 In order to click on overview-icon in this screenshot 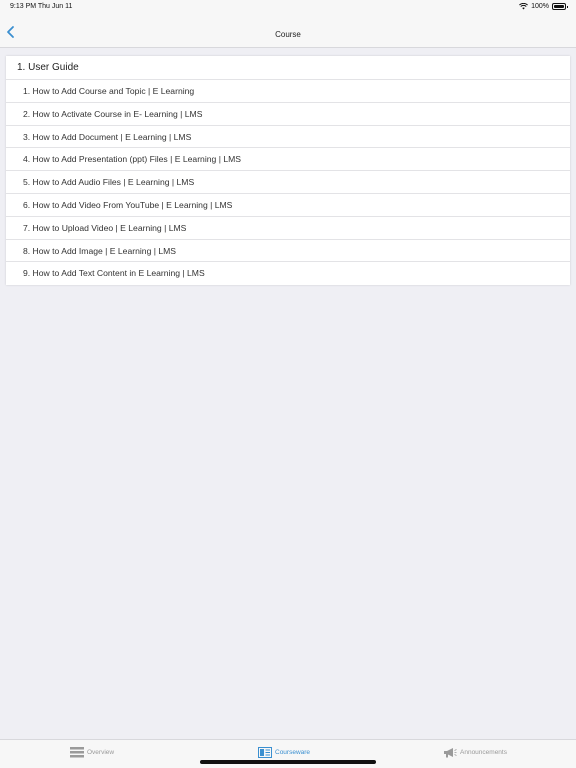, I will do `click(77, 752)`.